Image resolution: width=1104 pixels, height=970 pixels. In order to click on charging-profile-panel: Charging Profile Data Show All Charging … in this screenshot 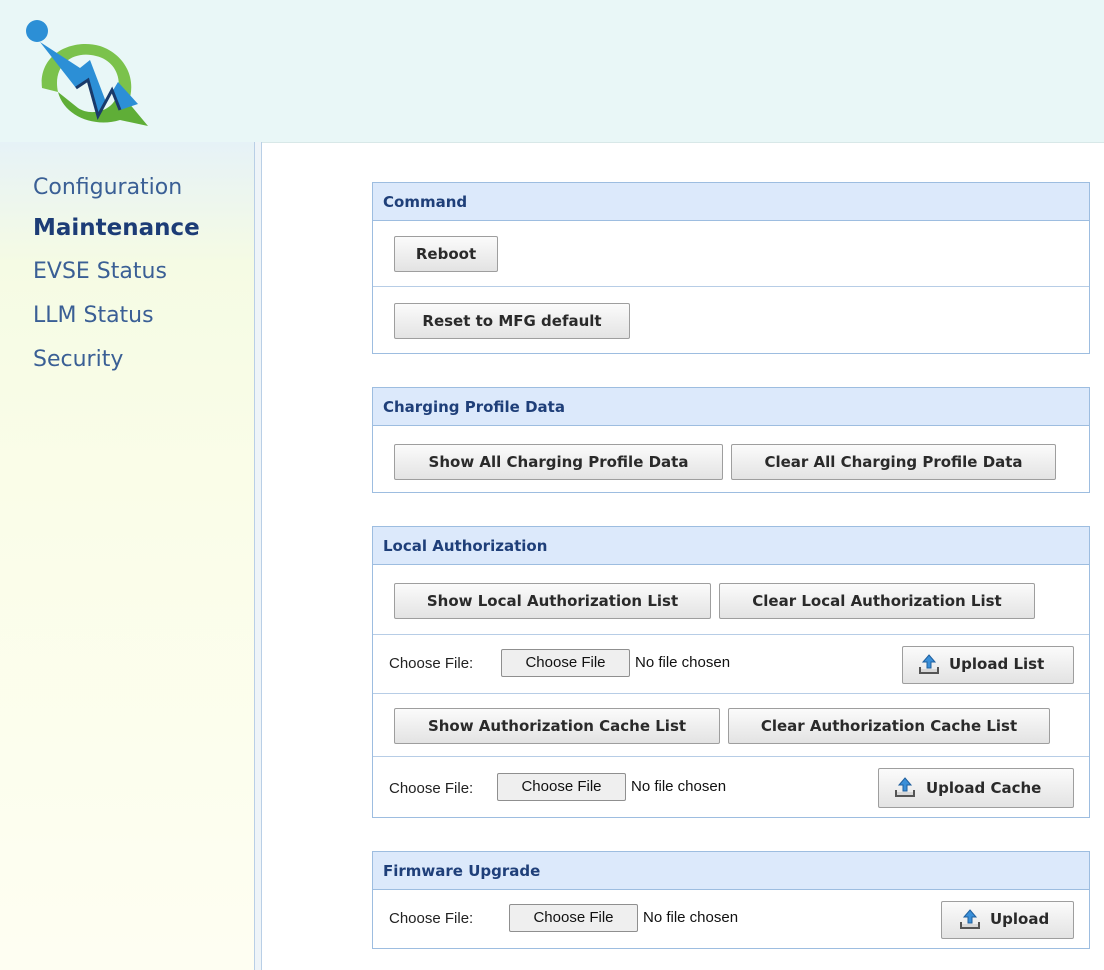, I will do `click(731, 440)`.